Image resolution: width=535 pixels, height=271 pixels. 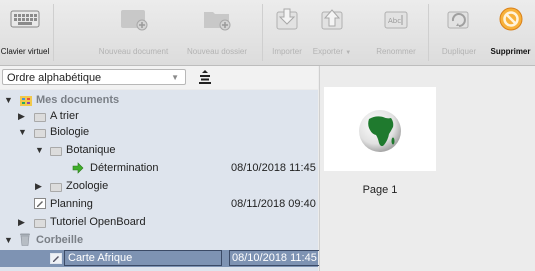 What do you see at coordinates (510, 51) in the screenshot?
I see `delete-label: Supprimer` at bounding box center [510, 51].